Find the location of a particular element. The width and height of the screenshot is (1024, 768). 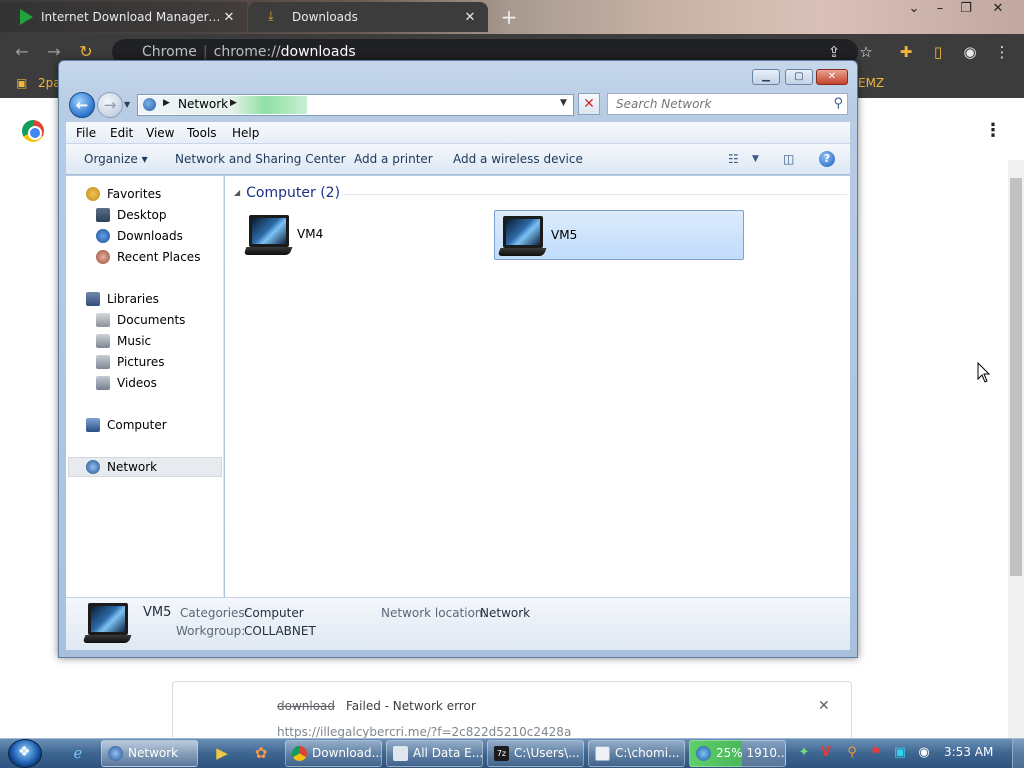

menu-edit: Edit is located at coordinates (121, 133).